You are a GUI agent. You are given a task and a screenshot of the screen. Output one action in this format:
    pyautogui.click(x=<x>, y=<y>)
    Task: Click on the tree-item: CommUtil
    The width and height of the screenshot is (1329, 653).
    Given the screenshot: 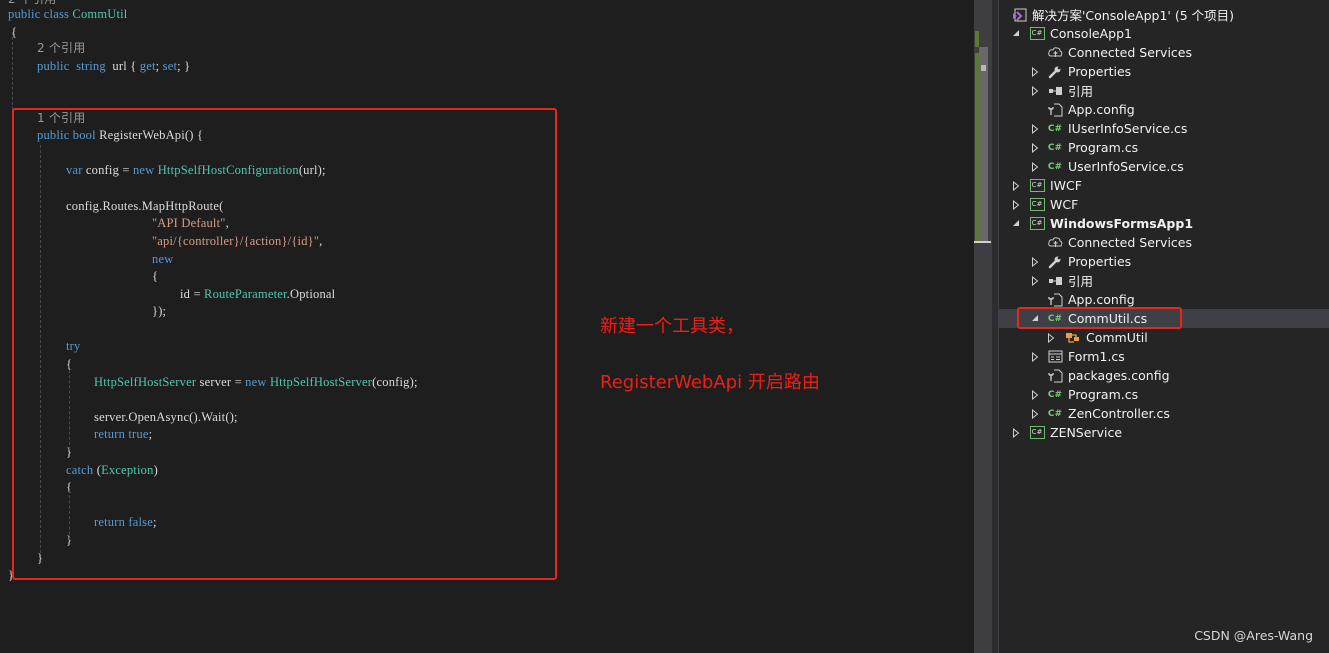 What is the action you would take?
    pyautogui.click(x=1164, y=337)
    